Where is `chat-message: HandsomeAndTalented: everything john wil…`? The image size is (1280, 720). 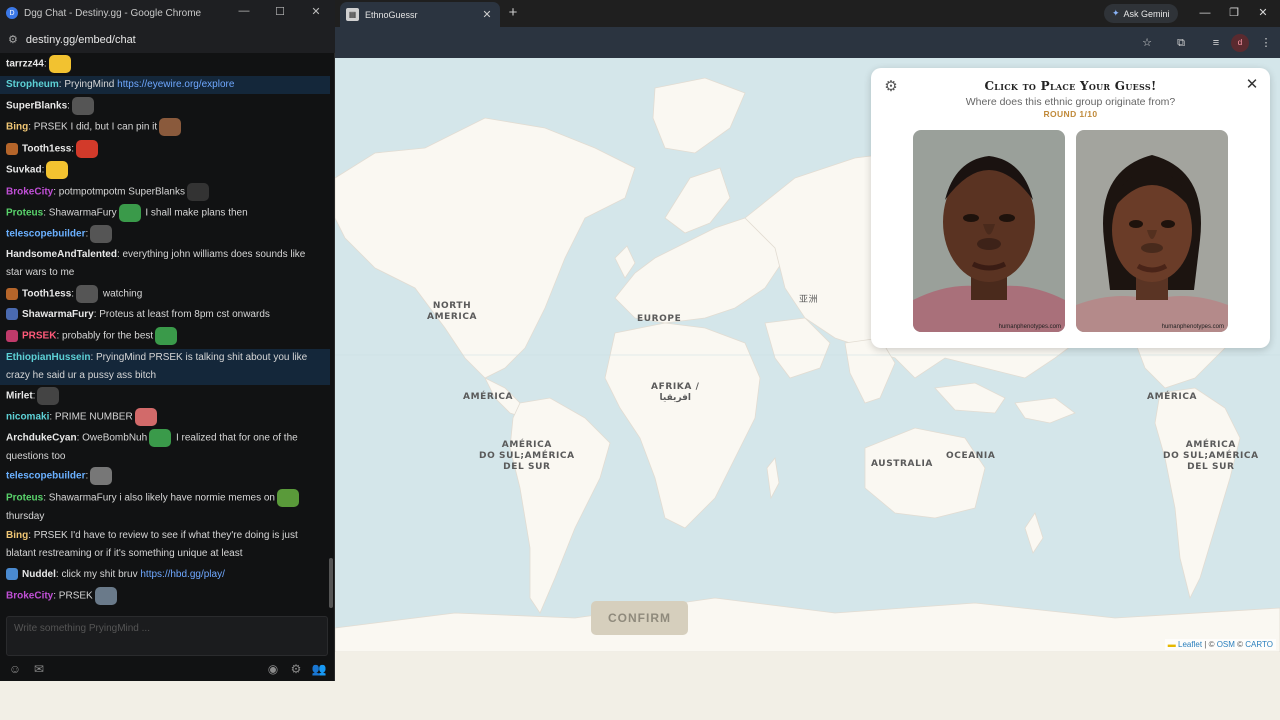 chat-message: HandsomeAndTalented: everything john wil… is located at coordinates (165, 264).